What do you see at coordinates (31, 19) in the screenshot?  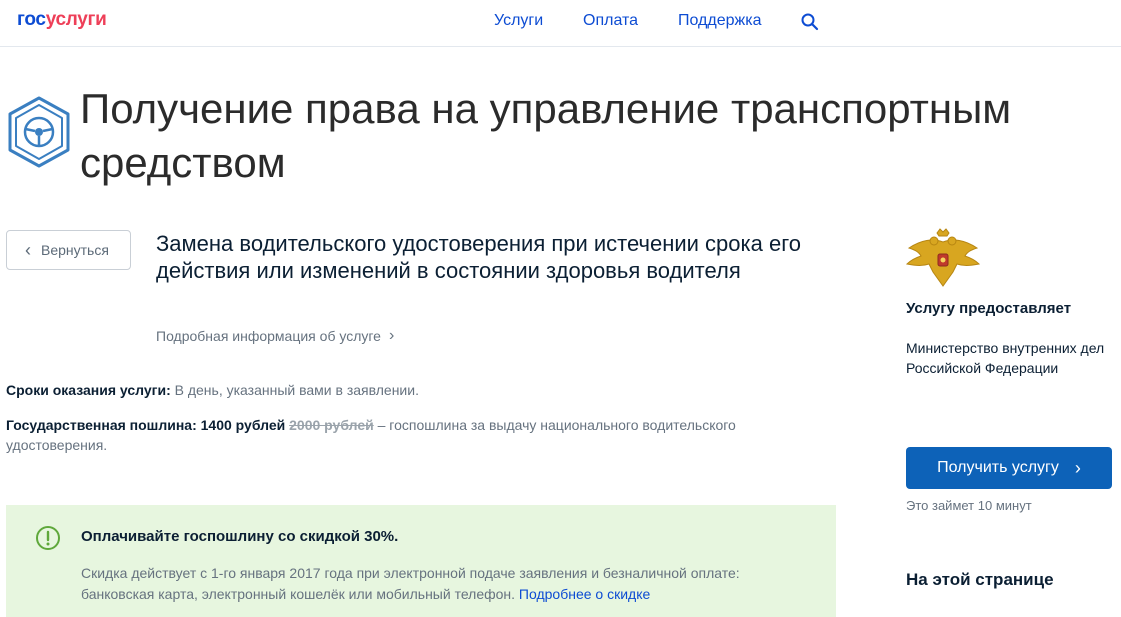 I see `logo-part-gos: гос` at bounding box center [31, 19].